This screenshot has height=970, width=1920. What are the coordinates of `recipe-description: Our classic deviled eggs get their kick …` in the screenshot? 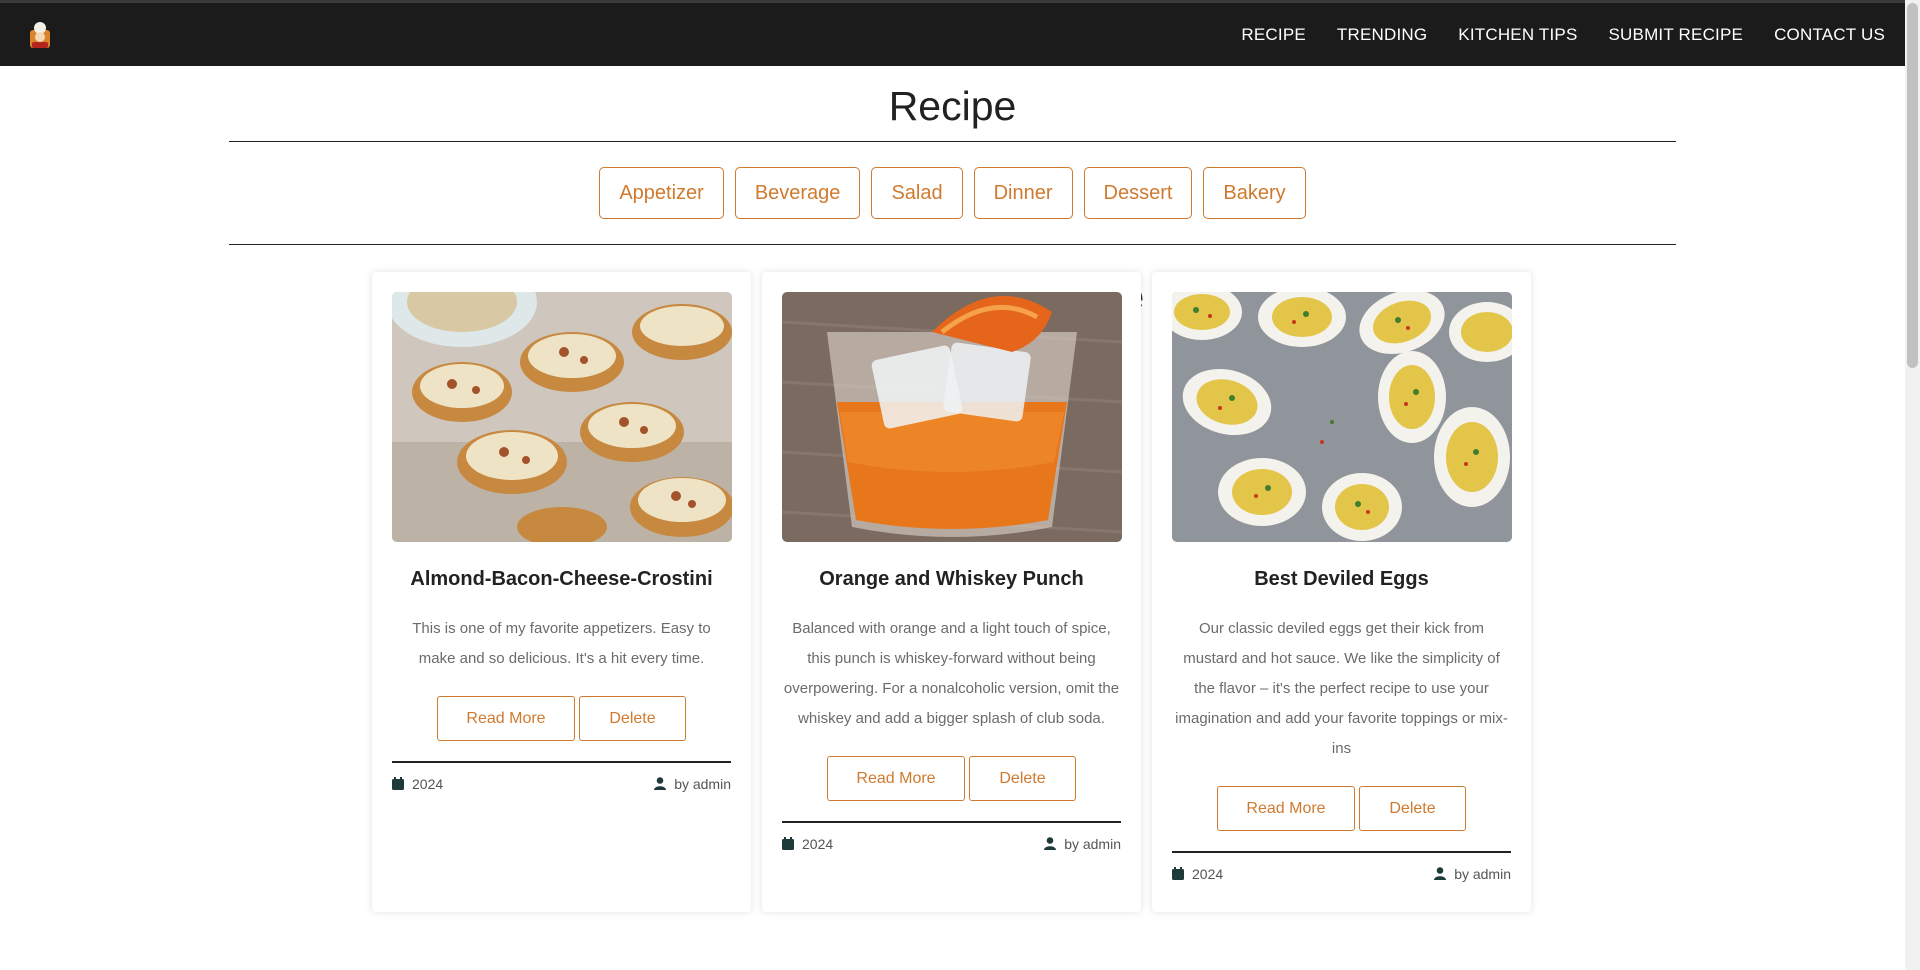 It's located at (1341, 688).